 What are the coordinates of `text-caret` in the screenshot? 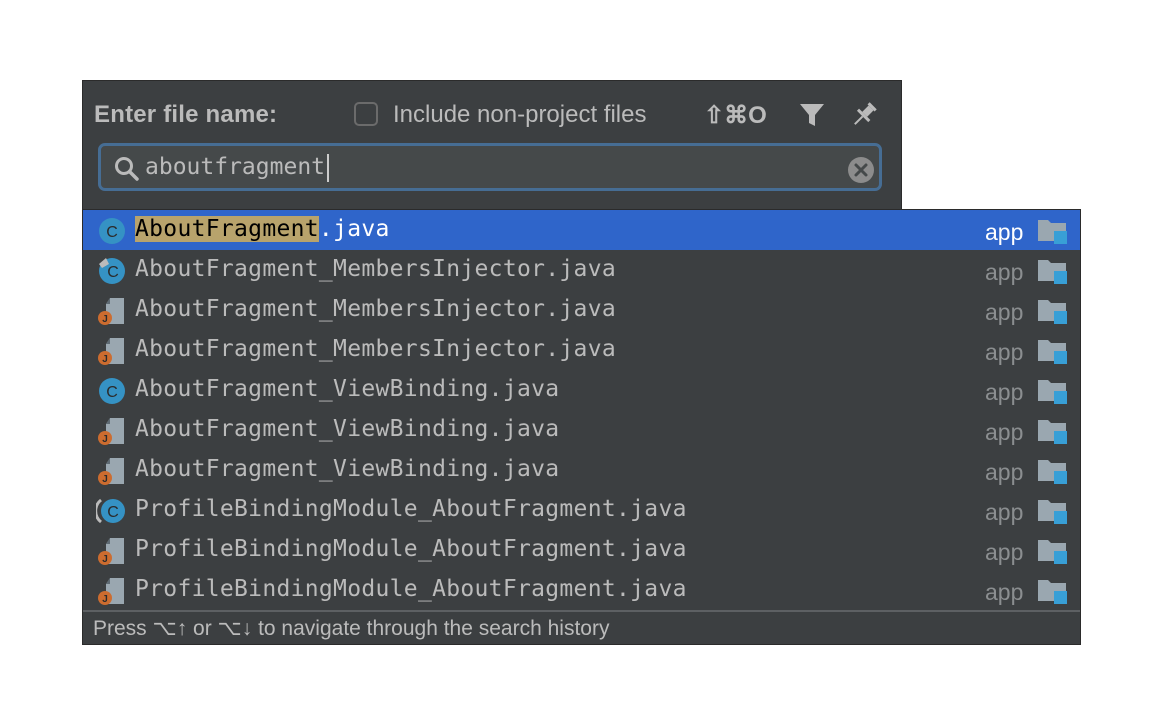 It's located at (328, 168).